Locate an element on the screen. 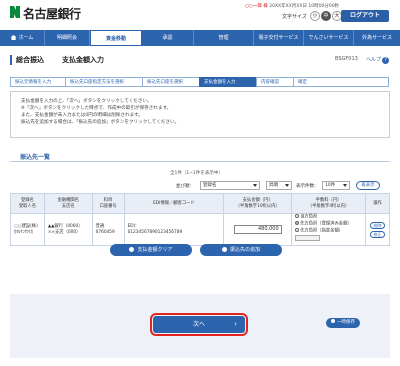  per-page-value: 10件 is located at coordinates (330, 185).